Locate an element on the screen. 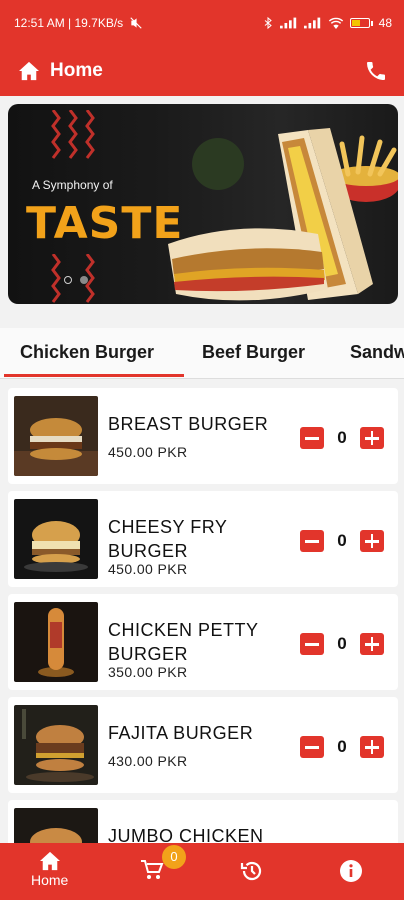  history-icon is located at coordinates (251, 871).